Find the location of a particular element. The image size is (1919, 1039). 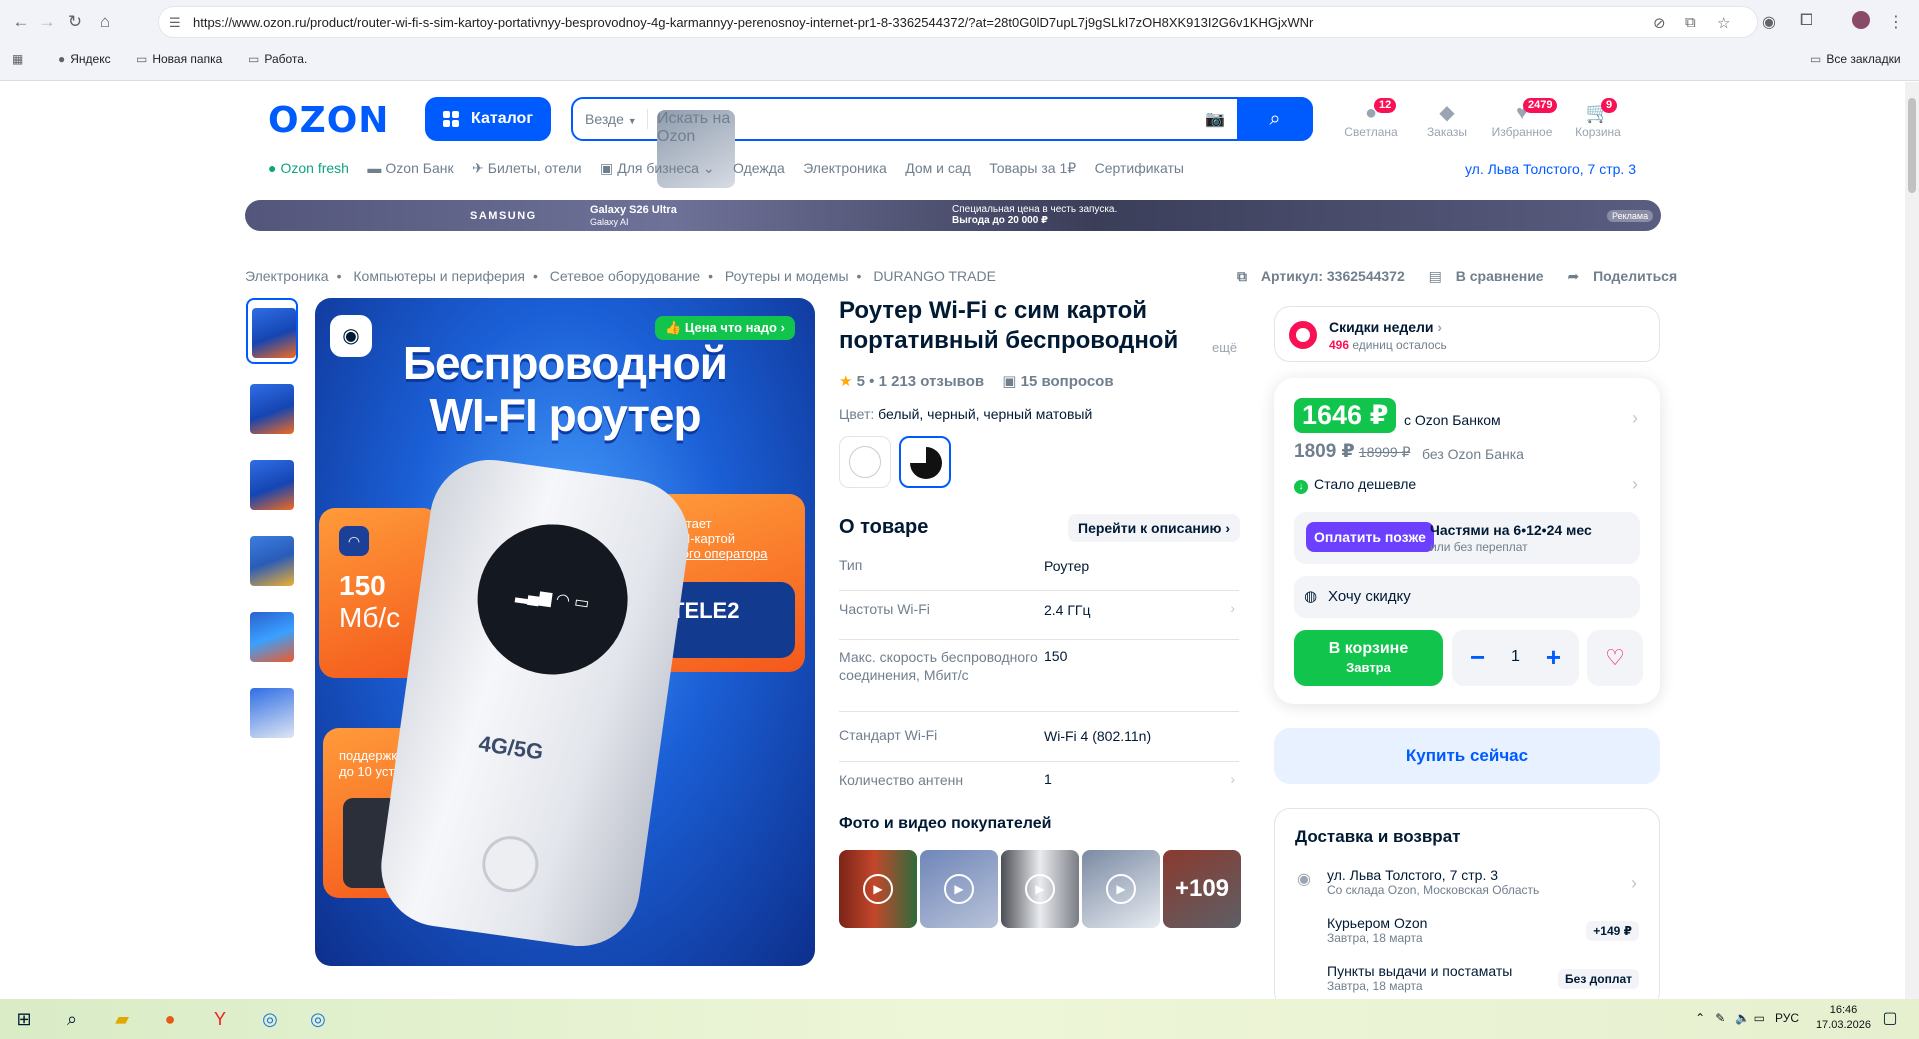

windows-start-icon: ⊞ is located at coordinates (24, 1019).